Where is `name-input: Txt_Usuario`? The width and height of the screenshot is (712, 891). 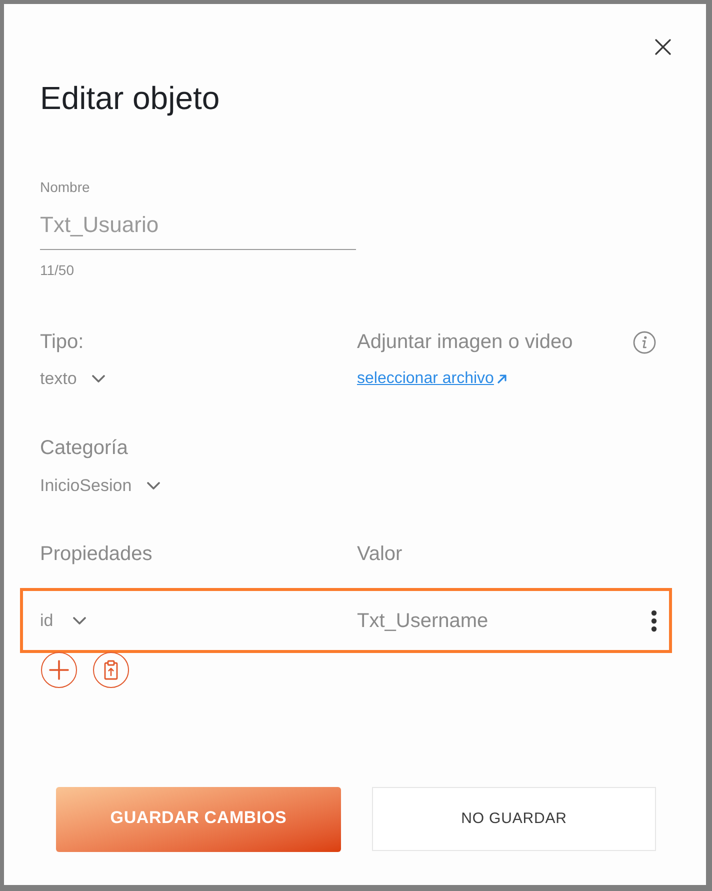
name-input: Txt_Usuario is located at coordinates (198, 229).